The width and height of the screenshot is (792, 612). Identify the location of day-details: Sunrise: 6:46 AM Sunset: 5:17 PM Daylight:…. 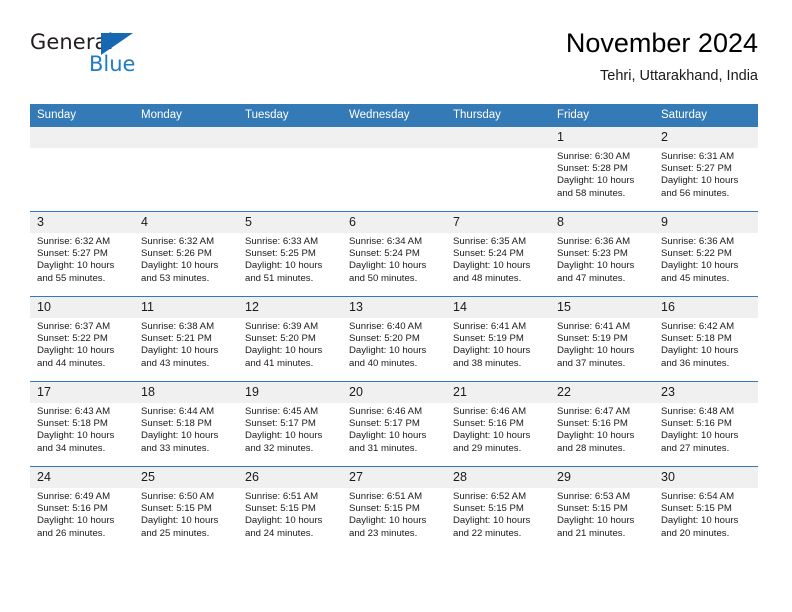
(394, 429).